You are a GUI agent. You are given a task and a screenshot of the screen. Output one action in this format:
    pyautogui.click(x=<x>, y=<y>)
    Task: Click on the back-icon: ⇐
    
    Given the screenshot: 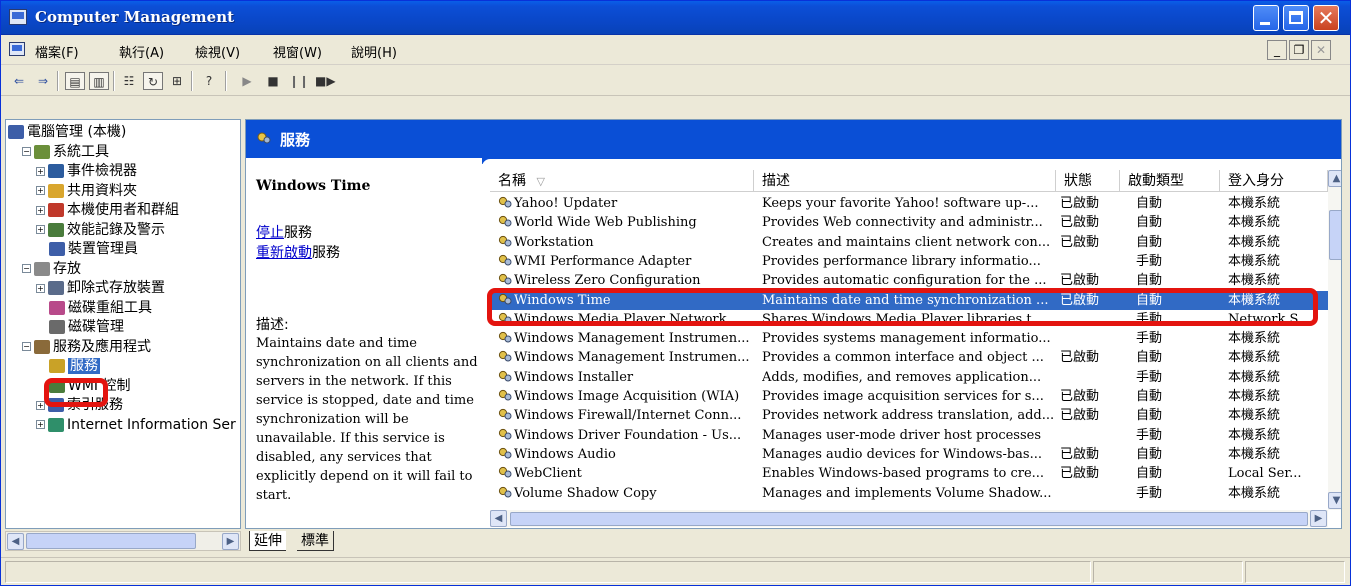 What is the action you would take?
    pyautogui.click(x=19, y=81)
    